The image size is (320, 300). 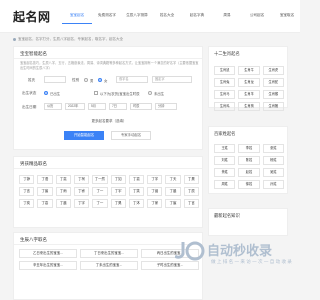 I want to click on name-chip: 丁睿, so click(x=81, y=191).